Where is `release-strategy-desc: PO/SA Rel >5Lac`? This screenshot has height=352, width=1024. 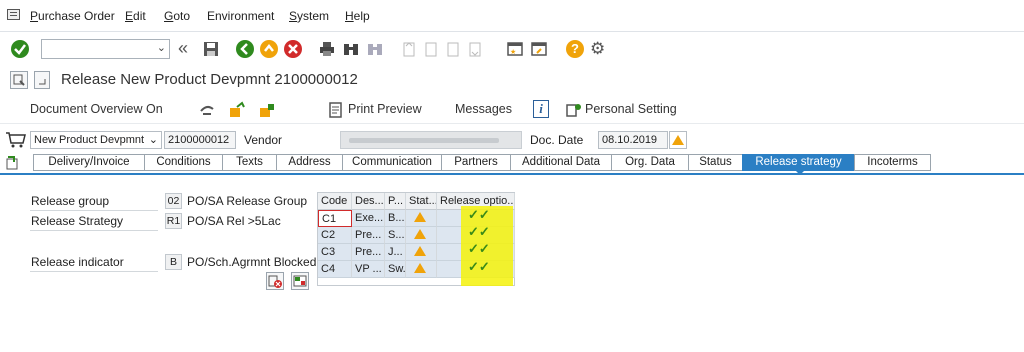
release-strategy-desc: PO/SA Rel >5Lac is located at coordinates (234, 221).